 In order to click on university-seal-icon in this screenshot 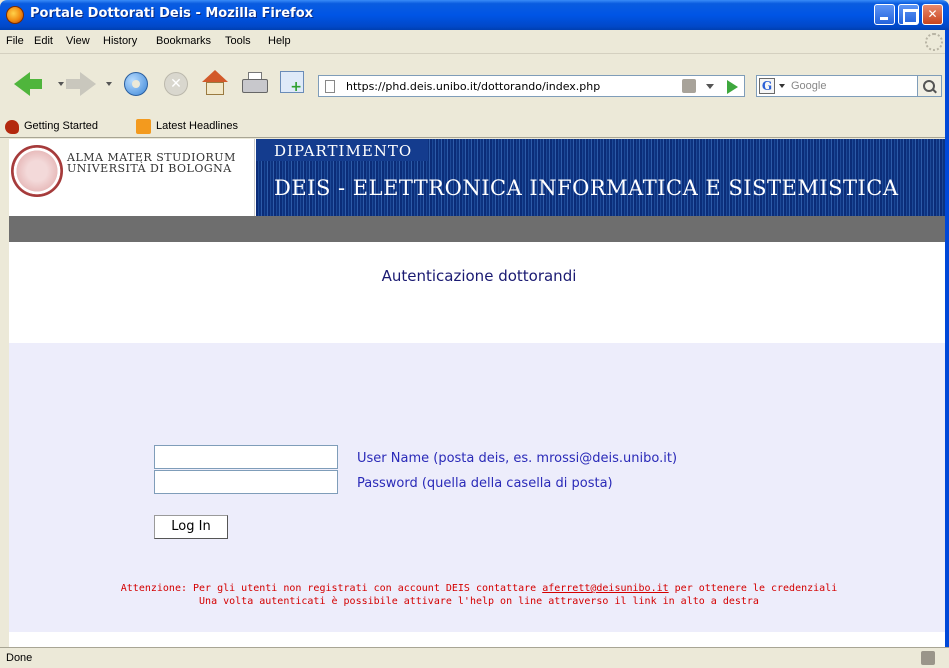, I will do `click(37, 171)`.